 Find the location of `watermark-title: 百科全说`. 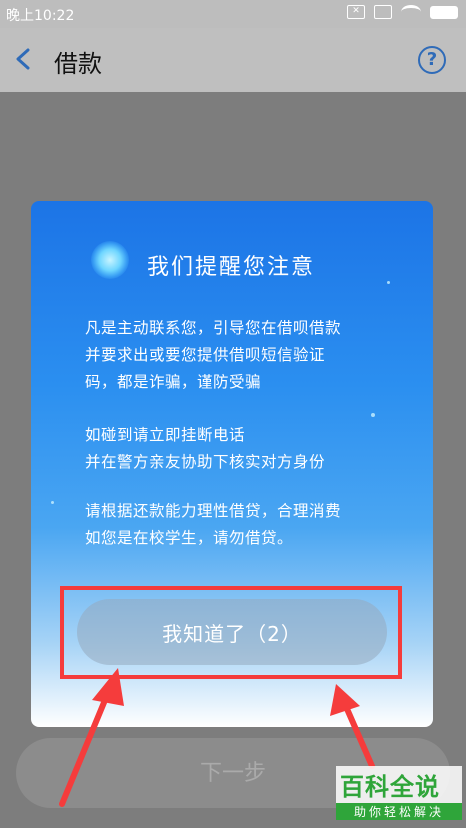

watermark-title: 百科全说 is located at coordinates (399, 784).